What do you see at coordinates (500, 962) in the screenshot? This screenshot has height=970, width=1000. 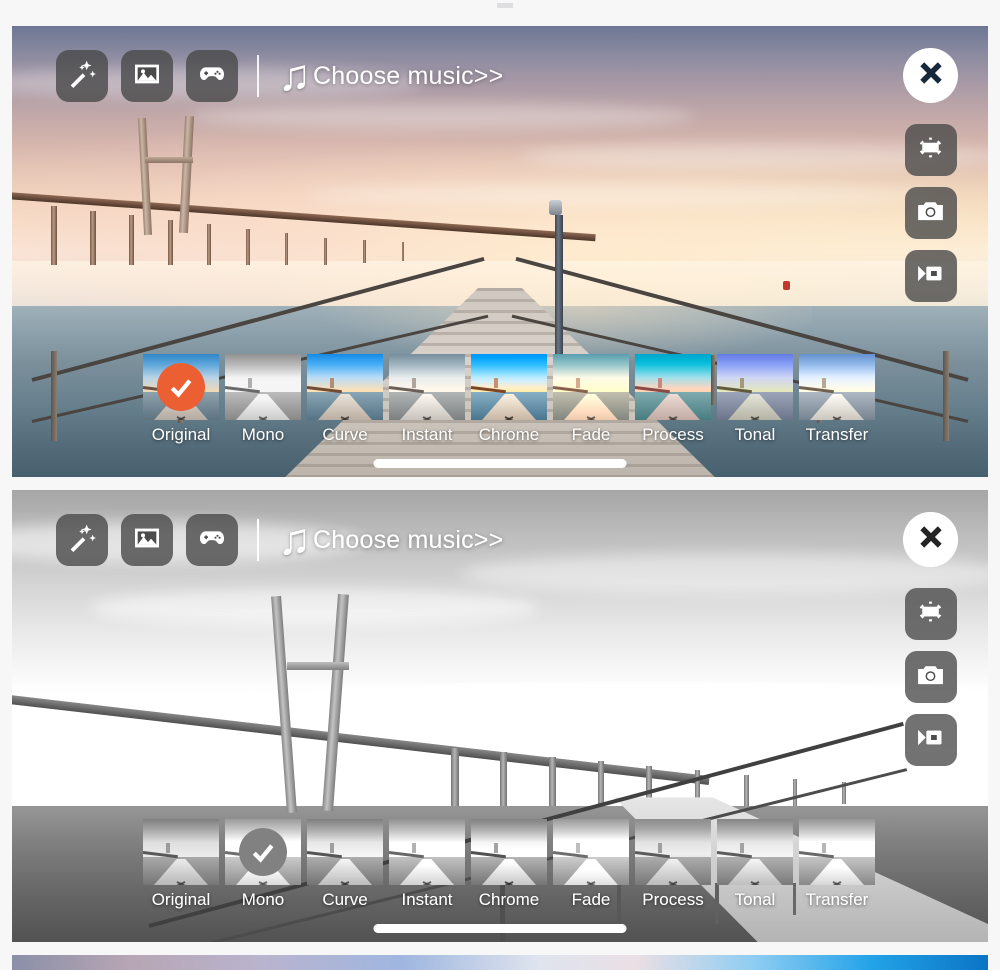 I see `photo-scene-next` at bounding box center [500, 962].